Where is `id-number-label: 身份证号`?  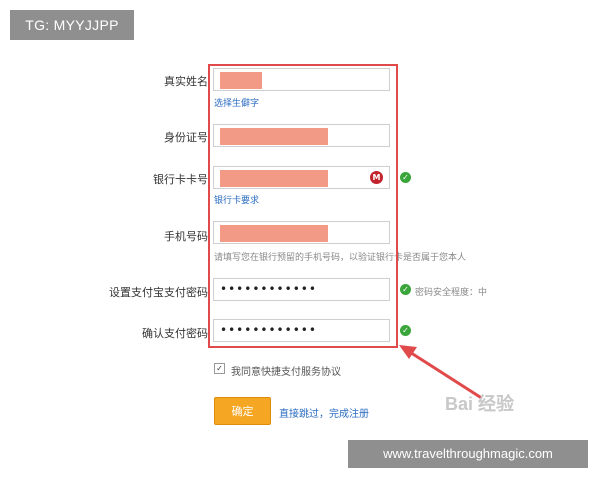
id-number-label: 身份证号 is located at coordinates (186, 137).